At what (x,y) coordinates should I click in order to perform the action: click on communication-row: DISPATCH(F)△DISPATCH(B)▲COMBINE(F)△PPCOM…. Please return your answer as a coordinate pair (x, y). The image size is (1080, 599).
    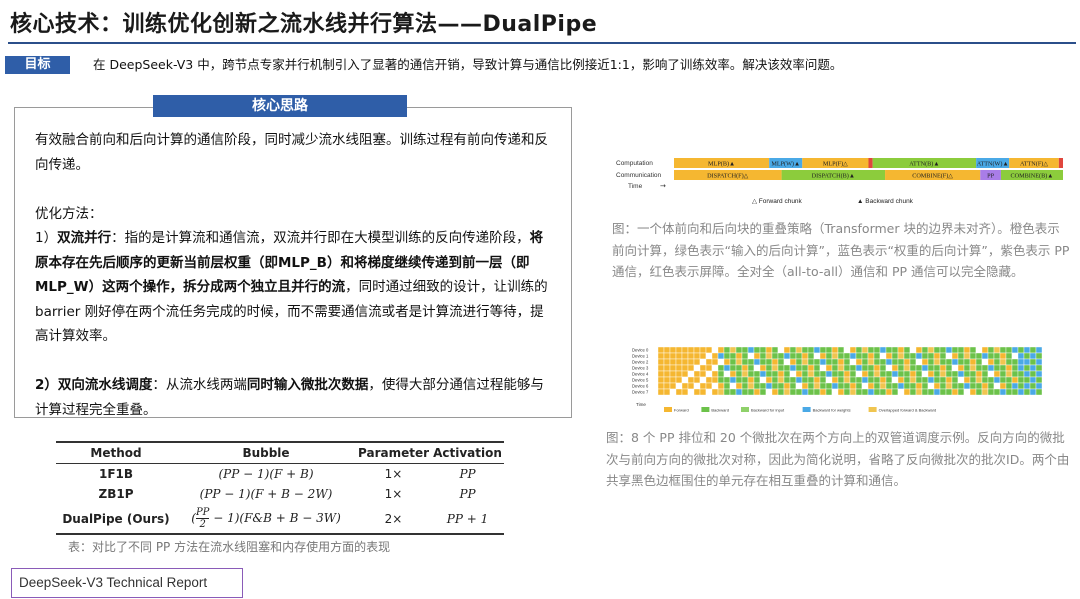
    Looking at the image, I should click on (868, 175).